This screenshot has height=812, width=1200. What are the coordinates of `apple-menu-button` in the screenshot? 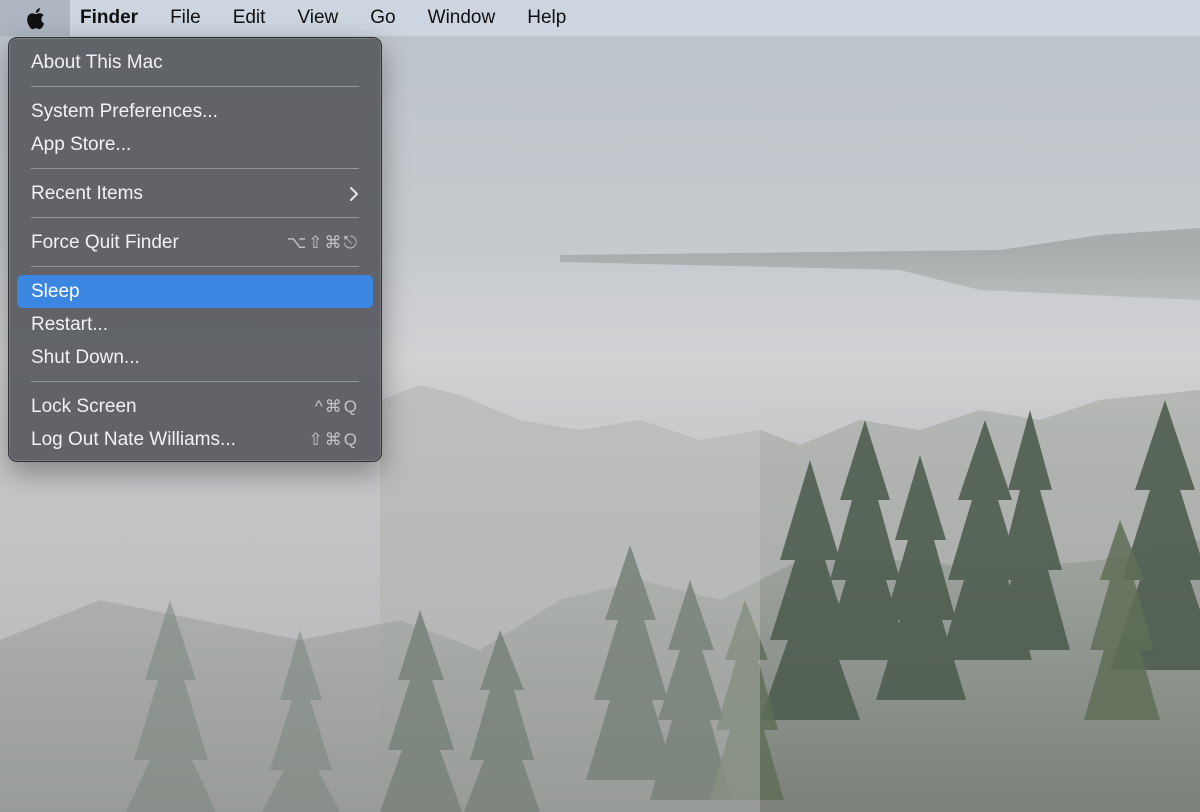 It's located at (35, 18).